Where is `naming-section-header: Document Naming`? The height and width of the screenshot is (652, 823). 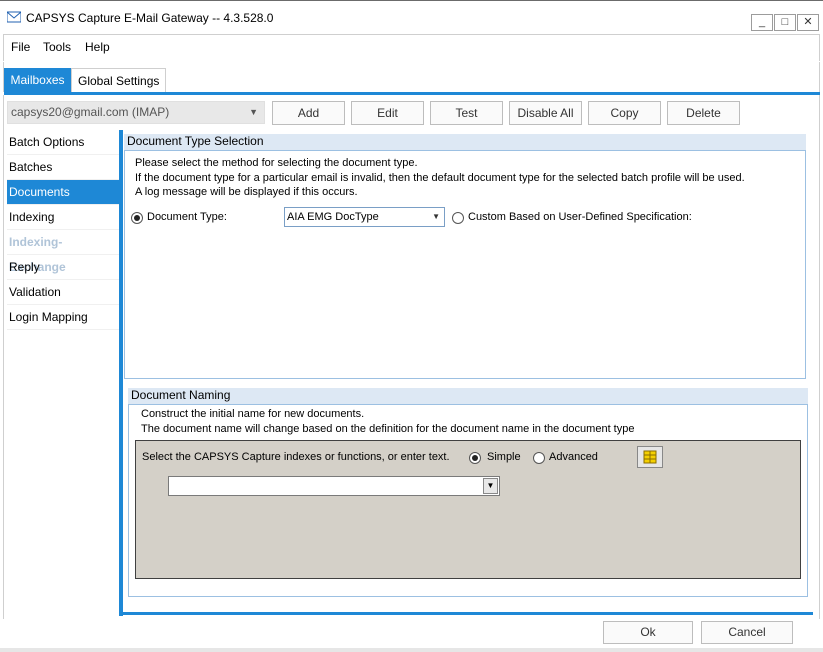
naming-section-header: Document Naming is located at coordinates (468, 396).